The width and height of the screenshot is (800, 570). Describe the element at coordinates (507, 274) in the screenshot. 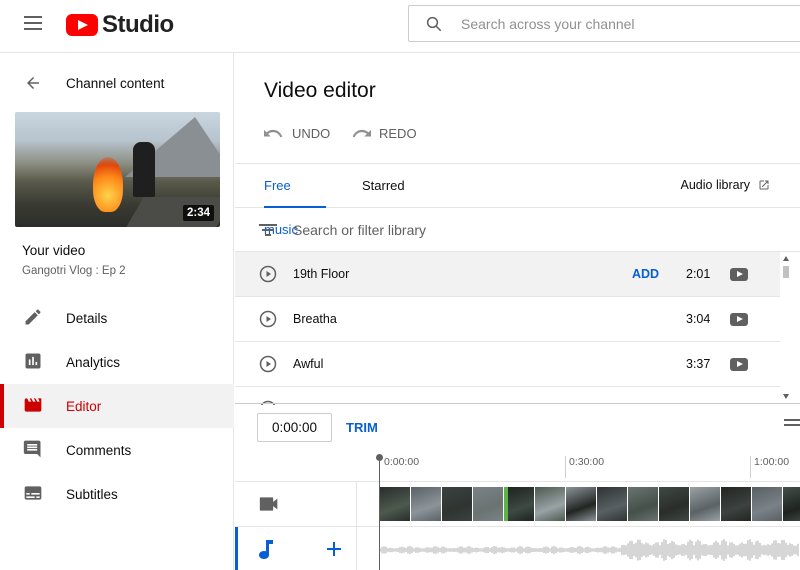

I see `track-row: 19th Floor ADD 2:01` at that location.